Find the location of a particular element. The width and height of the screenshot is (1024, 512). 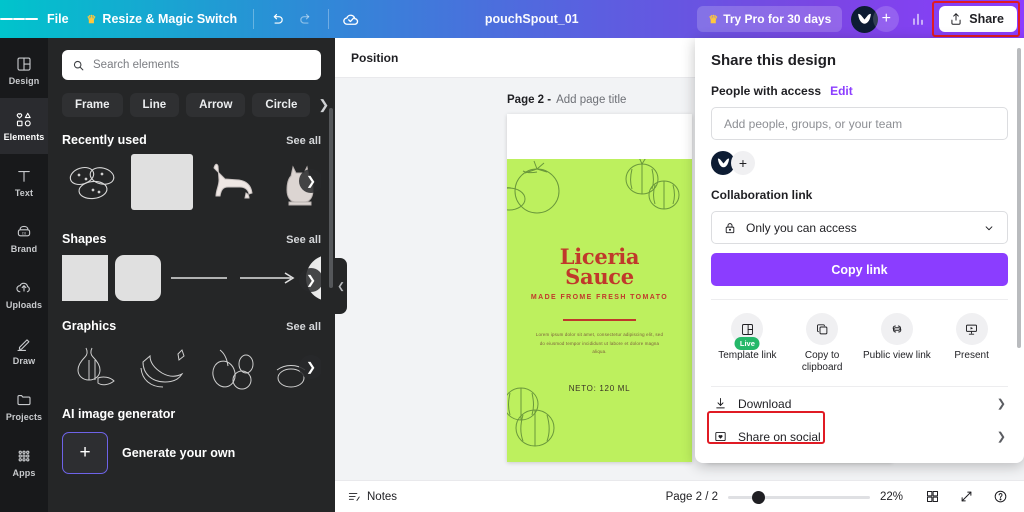

notes-label: Notes is located at coordinates (382, 496).